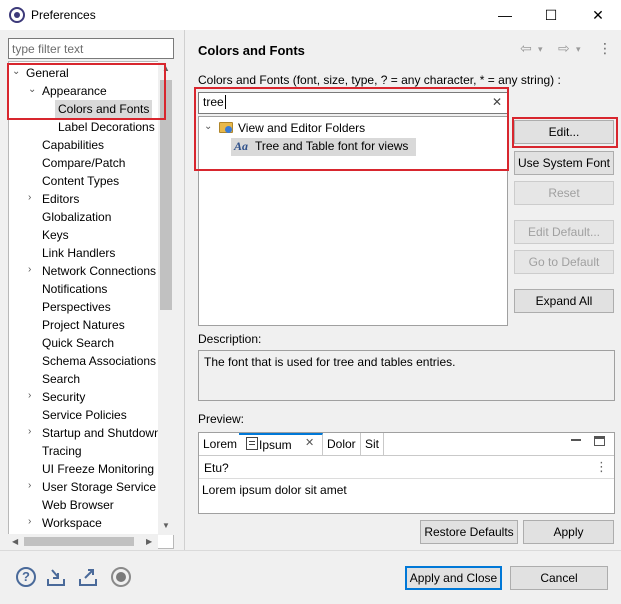  I want to click on maximize-view-icon, so click(599, 441).